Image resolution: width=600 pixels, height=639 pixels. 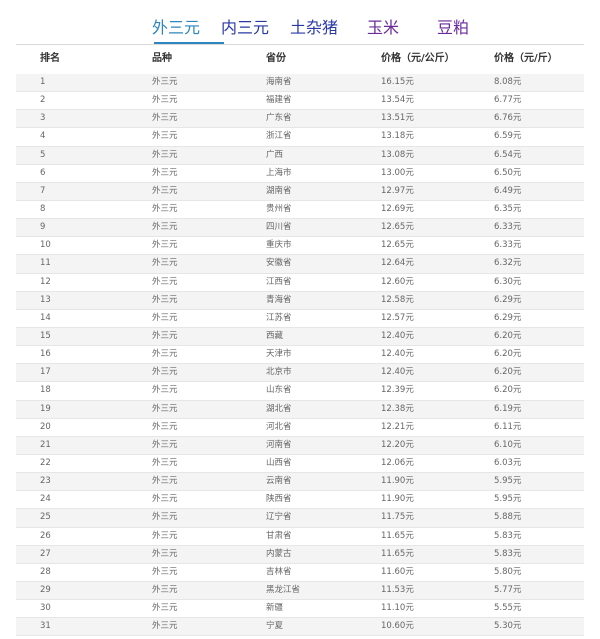 I want to click on cell-rank: 2, so click(x=43, y=100).